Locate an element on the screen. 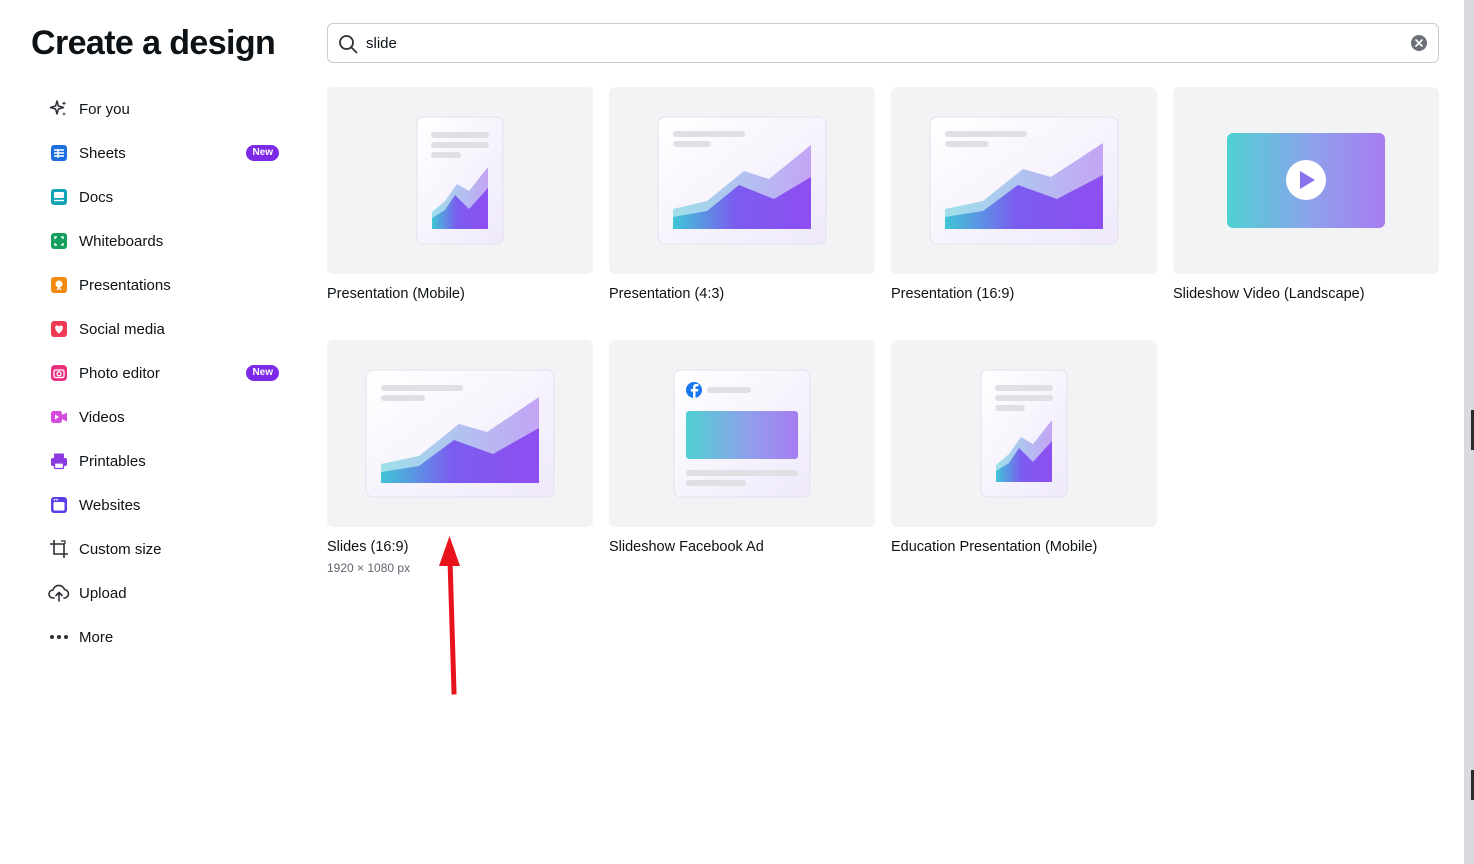  result-card: Slideshow Video (Landscape) is located at coordinates (1306, 194).